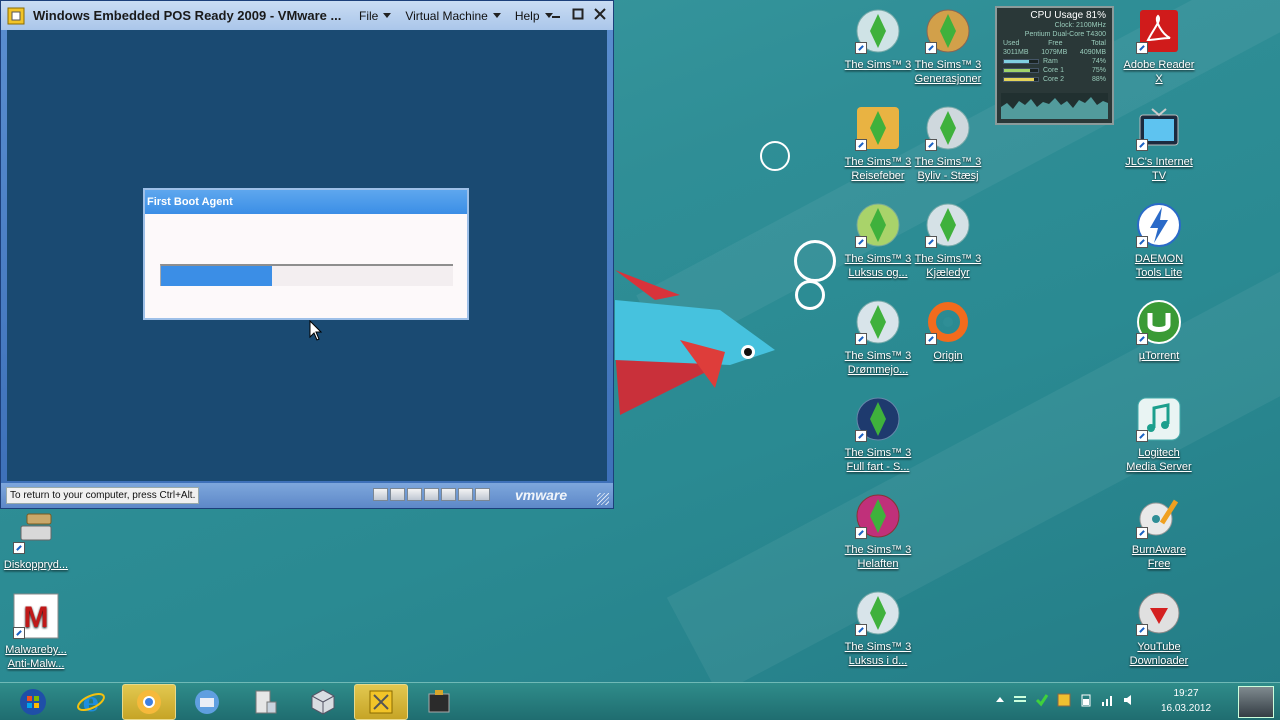  Describe the element at coordinates (16, 16) in the screenshot. I see `vmware-app-icon` at that location.